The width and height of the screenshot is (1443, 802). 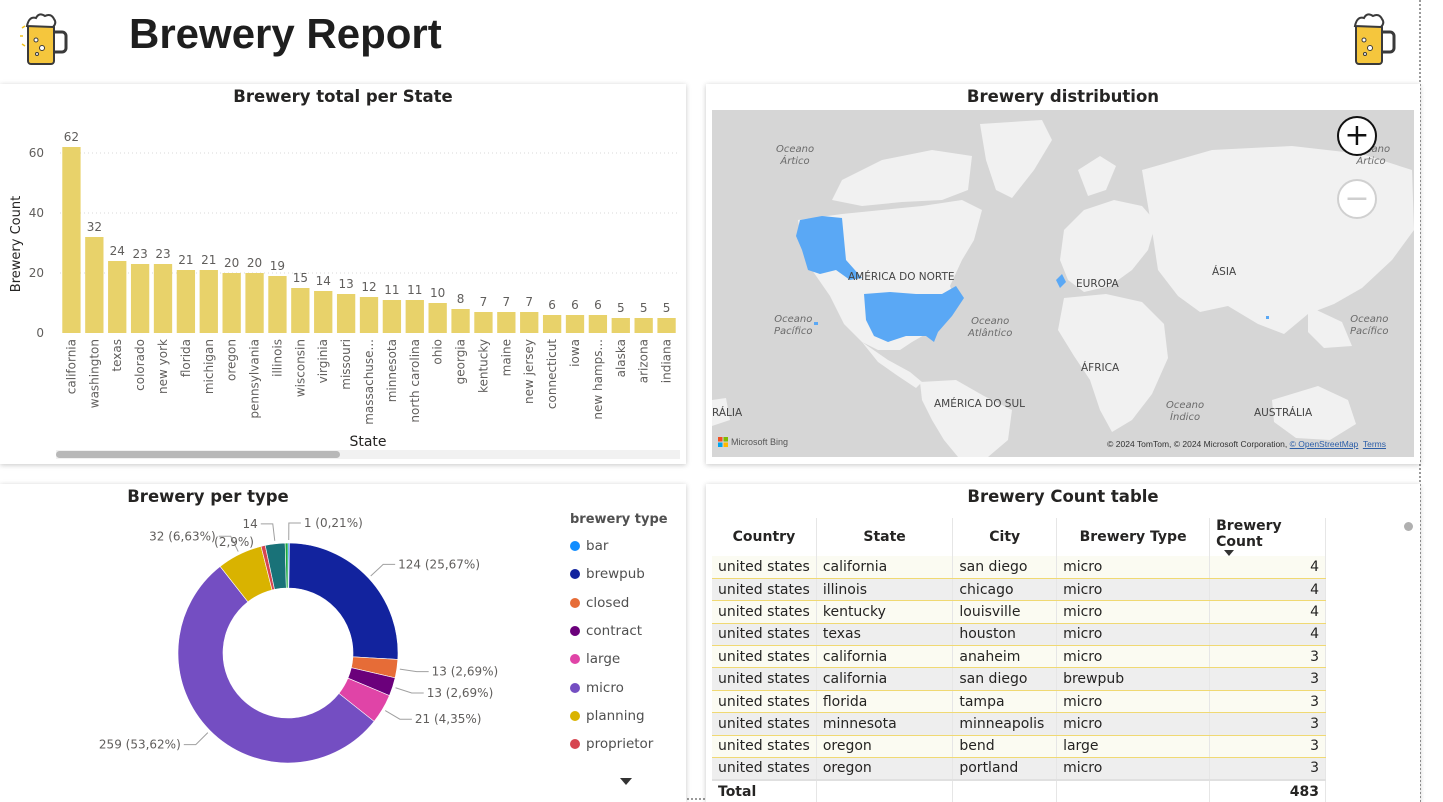 I want to click on table-cell: louisville, so click(x=1005, y=612).